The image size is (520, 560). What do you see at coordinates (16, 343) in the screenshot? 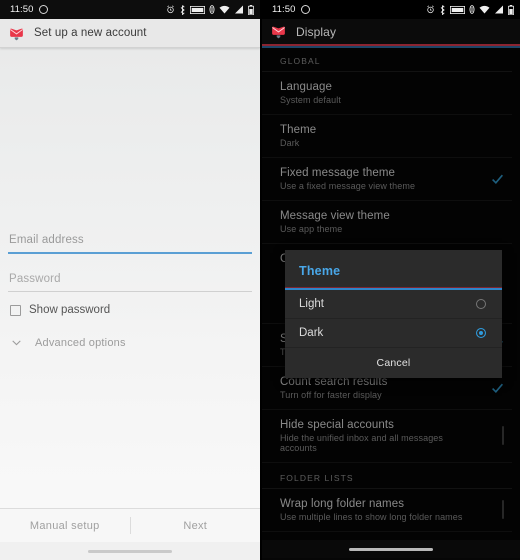
I see `chevron-down-icon` at bounding box center [16, 343].